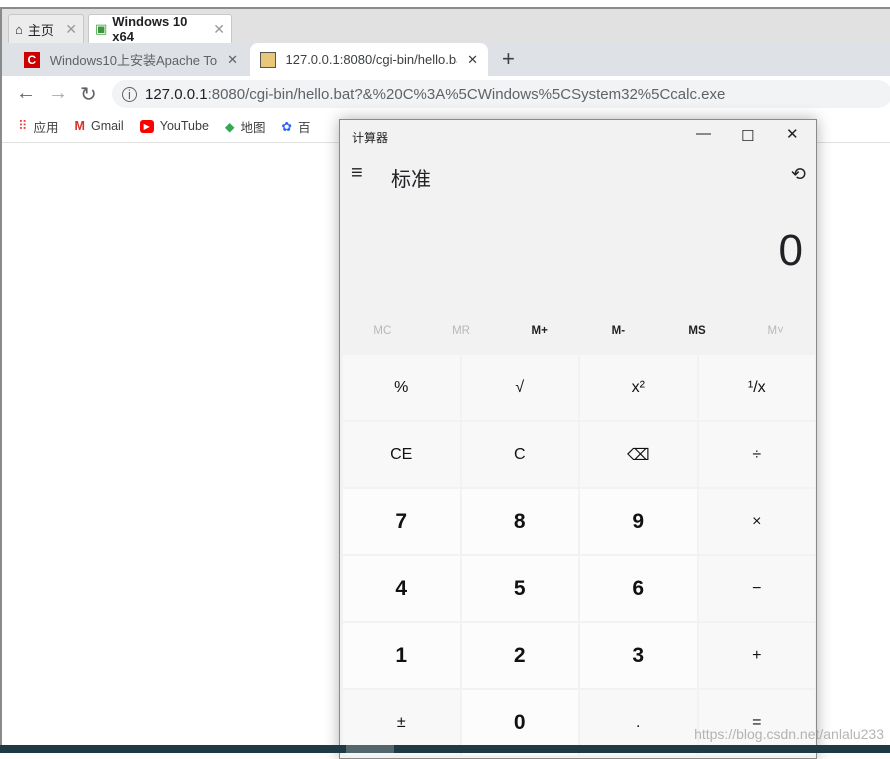 This screenshot has width=890, height=759. I want to click on key-button: ⌫, so click(638, 454).